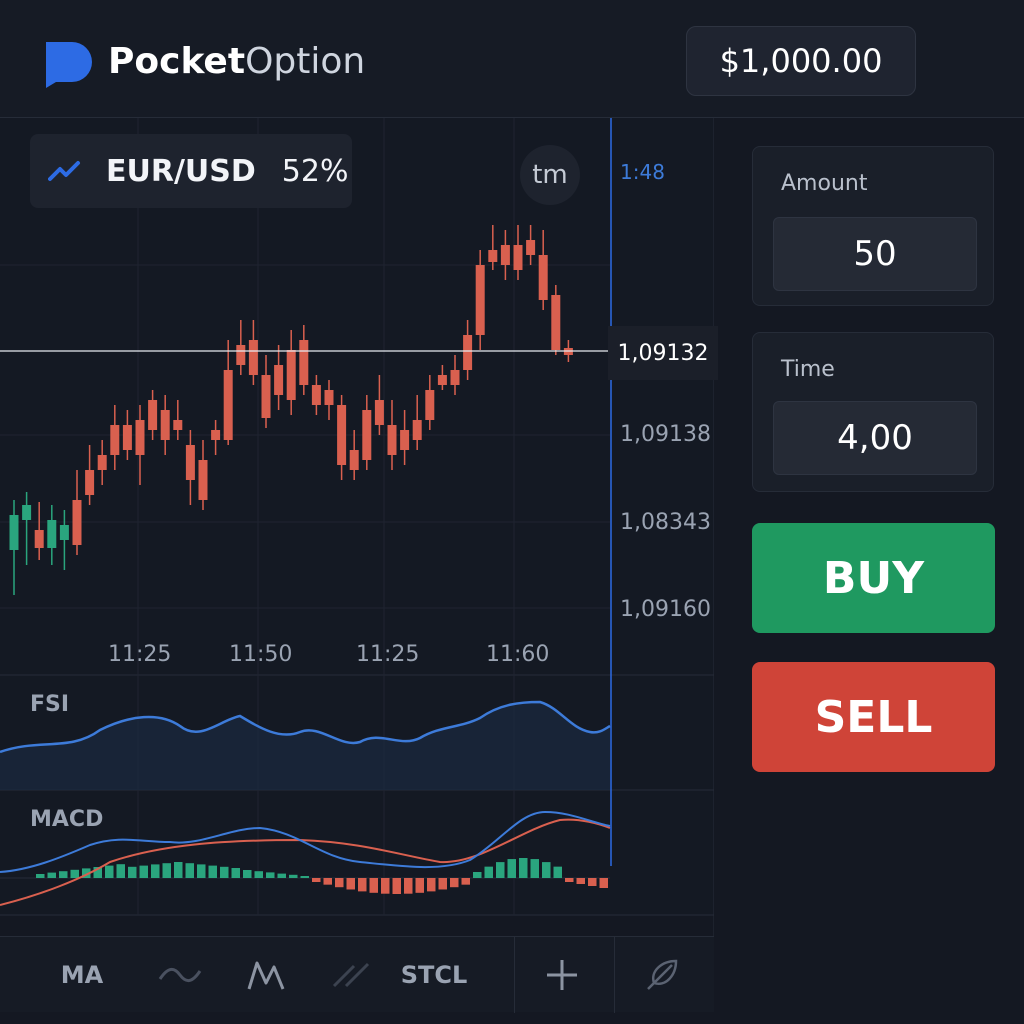  Describe the element at coordinates (665, 522) in the screenshot. I see `price-axis-label: 1,08343` at that location.